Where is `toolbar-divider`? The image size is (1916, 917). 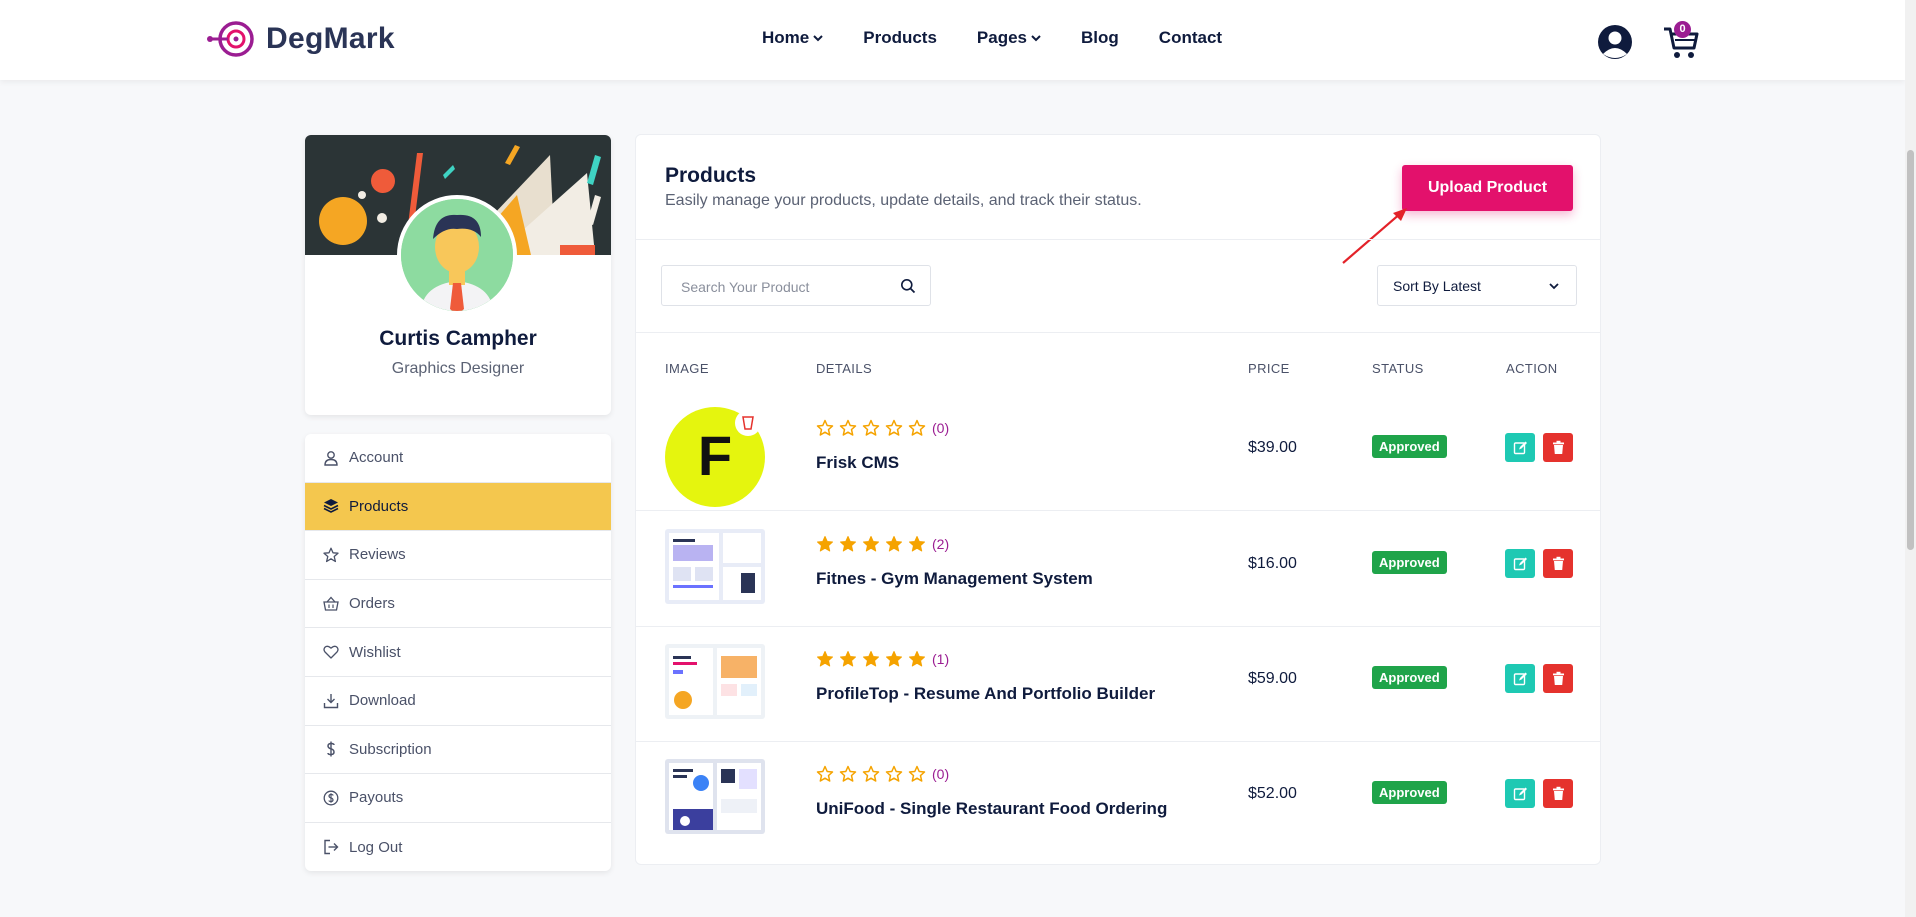
toolbar-divider is located at coordinates (1118, 332).